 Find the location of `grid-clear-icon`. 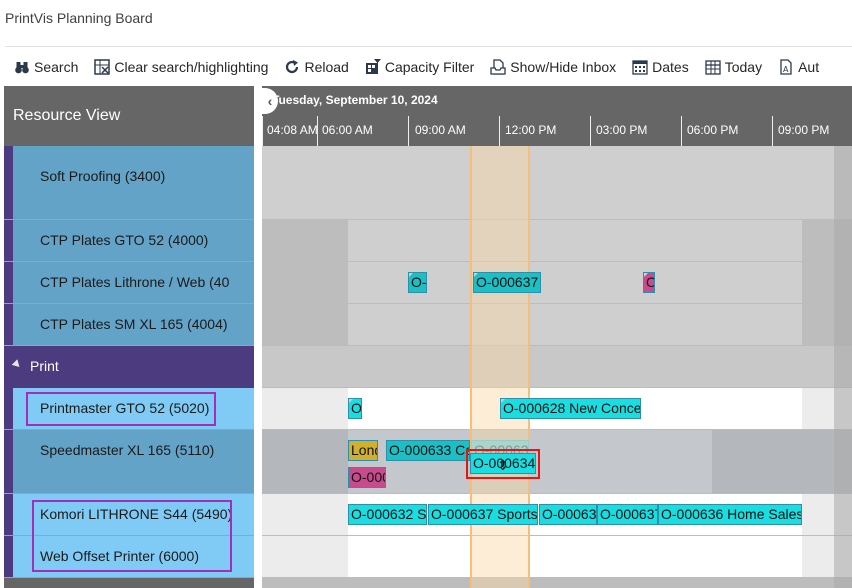

grid-clear-icon is located at coordinates (102, 67).